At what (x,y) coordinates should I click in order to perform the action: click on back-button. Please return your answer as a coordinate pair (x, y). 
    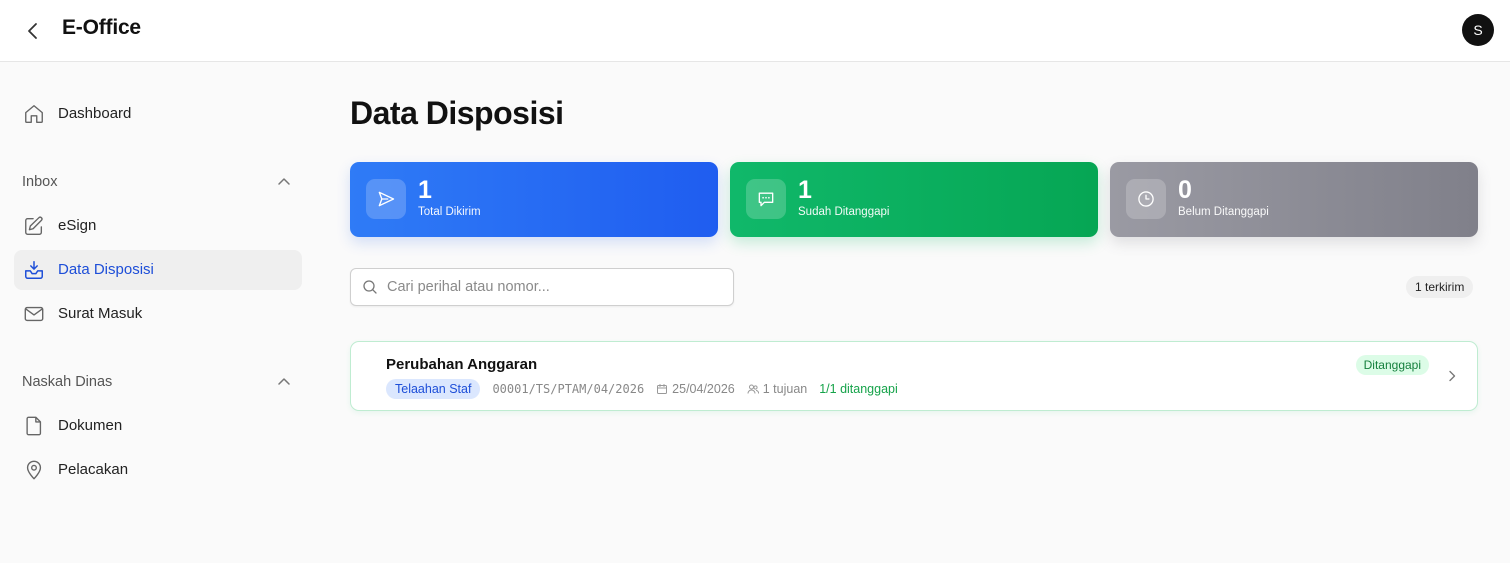
    Looking at the image, I should click on (33, 31).